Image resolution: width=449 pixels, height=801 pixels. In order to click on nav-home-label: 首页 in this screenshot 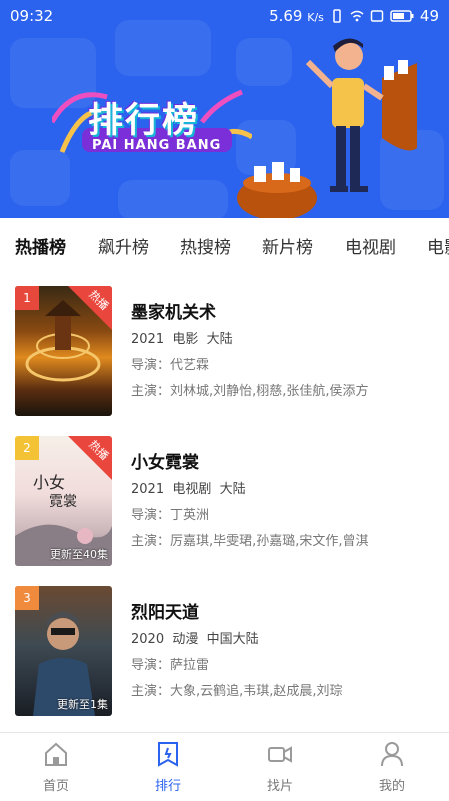, I will do `click(55, 786)`.